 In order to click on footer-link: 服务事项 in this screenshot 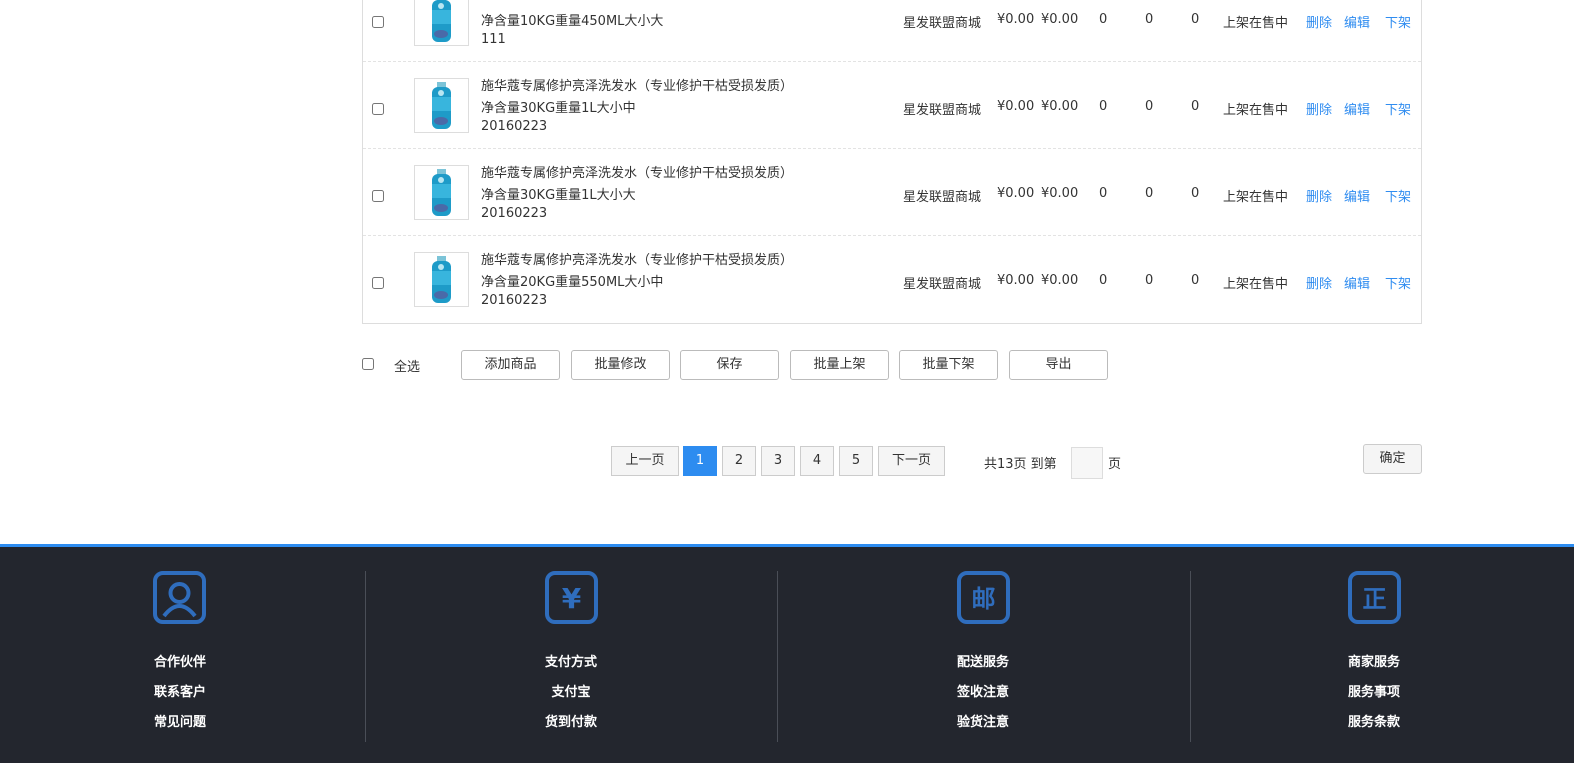, I will do `click(1374, 690)`.